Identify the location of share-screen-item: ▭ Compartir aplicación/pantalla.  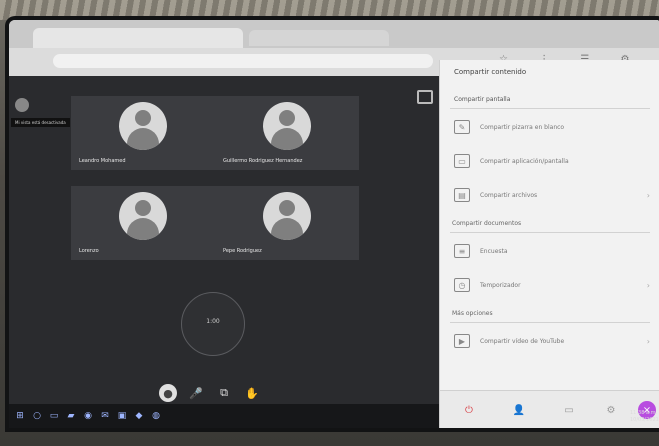
(552, 161).